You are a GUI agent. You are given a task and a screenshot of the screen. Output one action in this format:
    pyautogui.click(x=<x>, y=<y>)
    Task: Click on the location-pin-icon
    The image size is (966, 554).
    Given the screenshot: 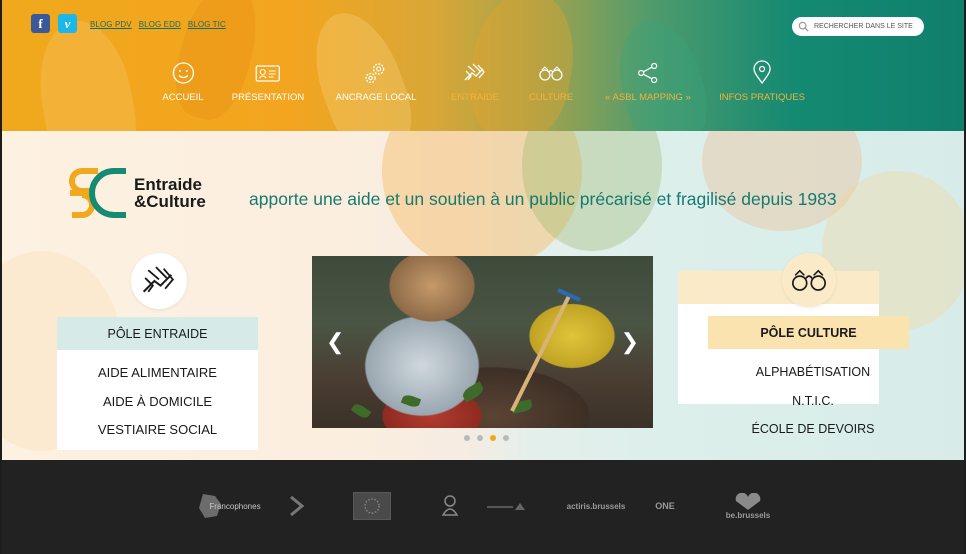 What is the action you would take?
    pyautogui.click(x=762, y=72)
    